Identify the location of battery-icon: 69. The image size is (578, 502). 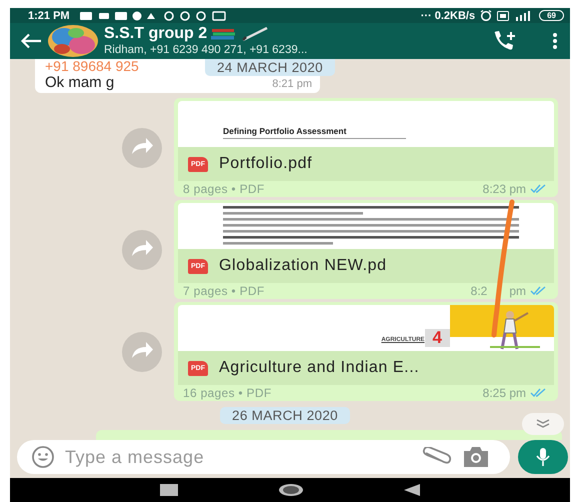
(551, 15).